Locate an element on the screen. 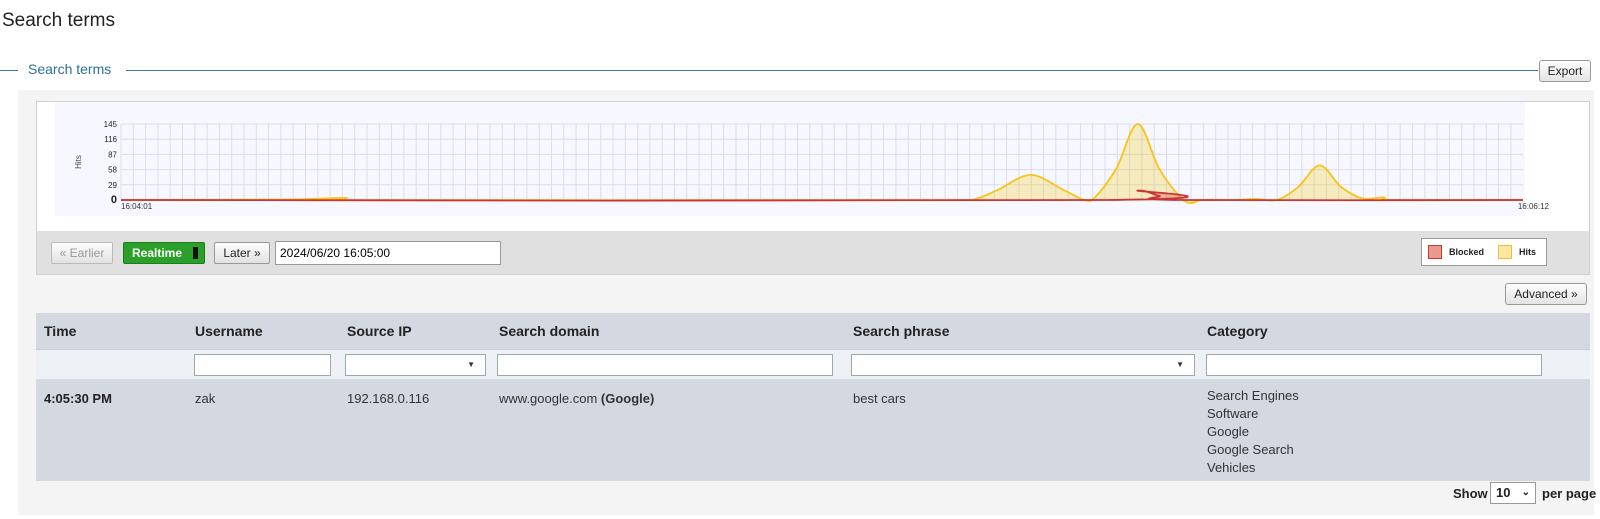  cell-time: 4:05:30 PM is located at coordinates (78, 398).